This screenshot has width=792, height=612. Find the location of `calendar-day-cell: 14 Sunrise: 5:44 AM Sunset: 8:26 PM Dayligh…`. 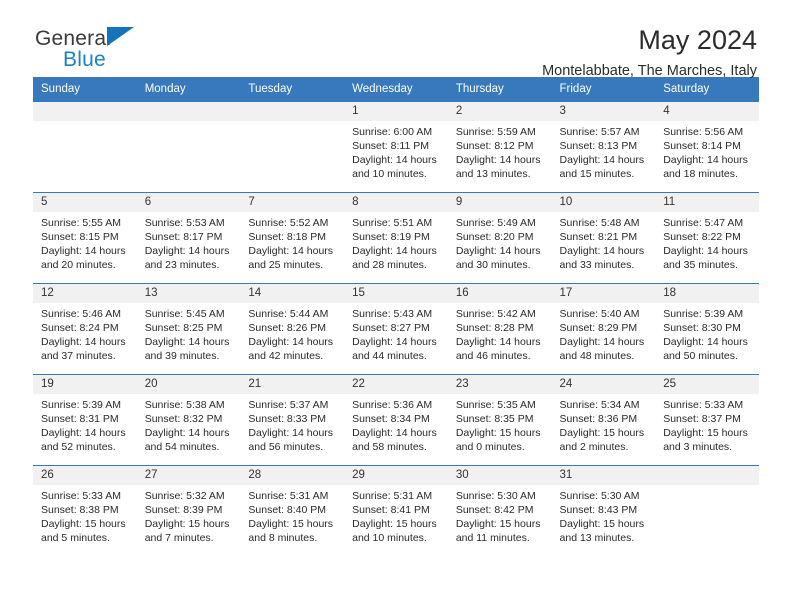

calendar-day-cell: 14 Sunrise: 5:44 AM Sunset: 8:26 PM Dayligh… is located at coordinates (292, 329).